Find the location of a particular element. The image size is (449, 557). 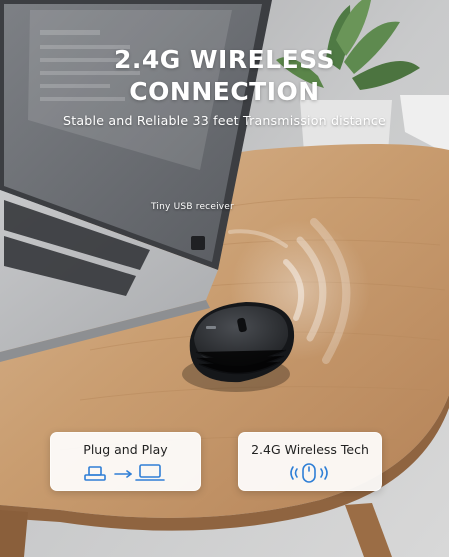

wireless-mouse-icon is located at coordinates (309, 473).